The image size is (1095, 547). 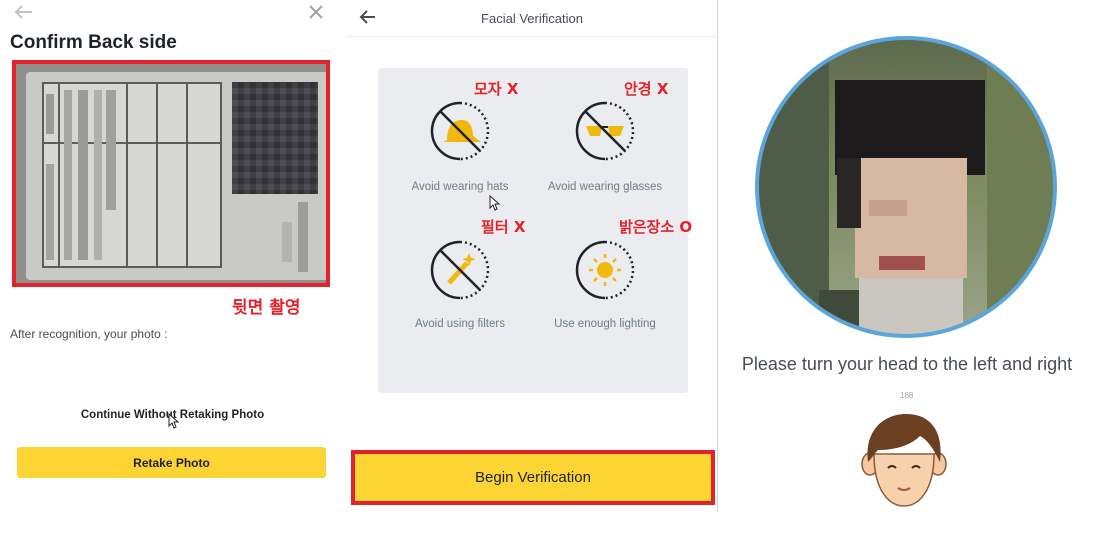 I want to click on tip-label-glasses: Avoid wearing glasses, so click(x=605, y=187).